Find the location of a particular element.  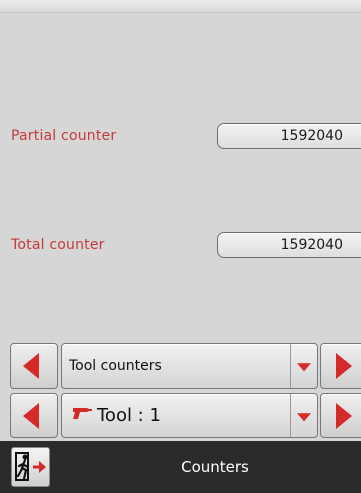

exit-button is located at coordinates (30, 467).